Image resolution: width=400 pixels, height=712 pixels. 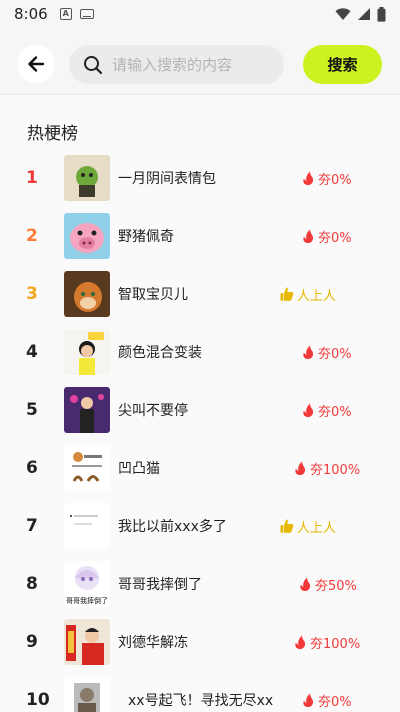 I want to click on search-header: 请输入搜索的内容 搜索, so click(x=200, y=61).